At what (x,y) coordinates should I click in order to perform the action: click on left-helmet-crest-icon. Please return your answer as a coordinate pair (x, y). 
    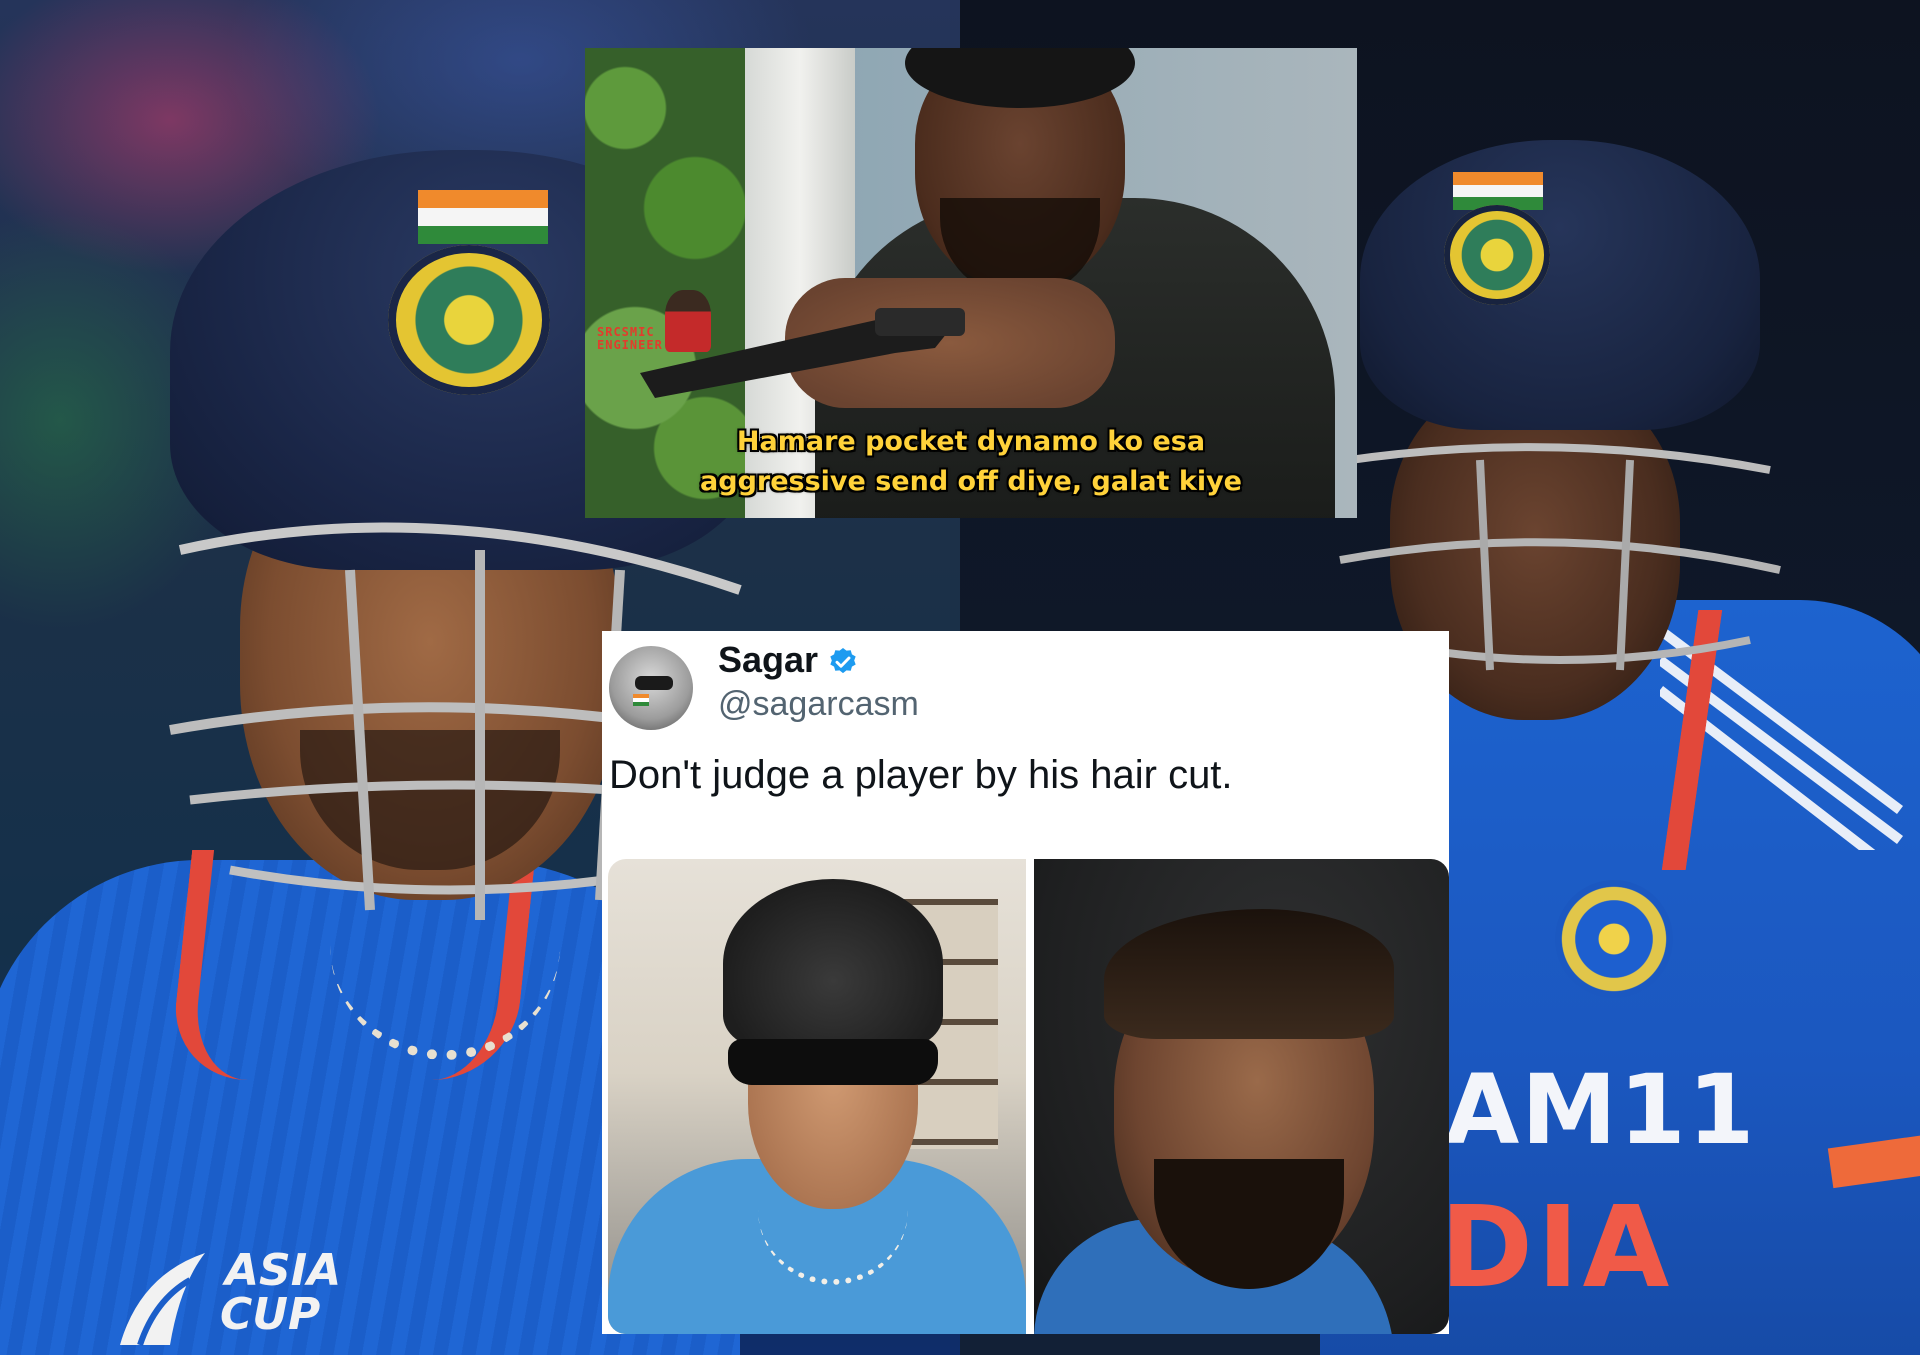
    Looking at the image, I should click on (469, 320).